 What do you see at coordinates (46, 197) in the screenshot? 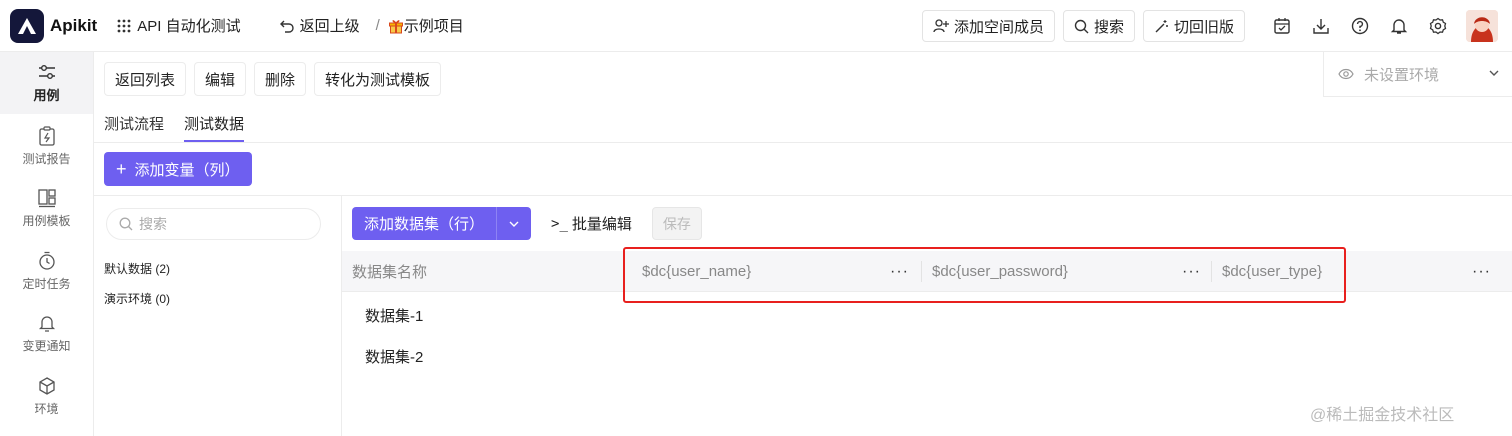
I see `template-icon` at bounding box center [46, 197].